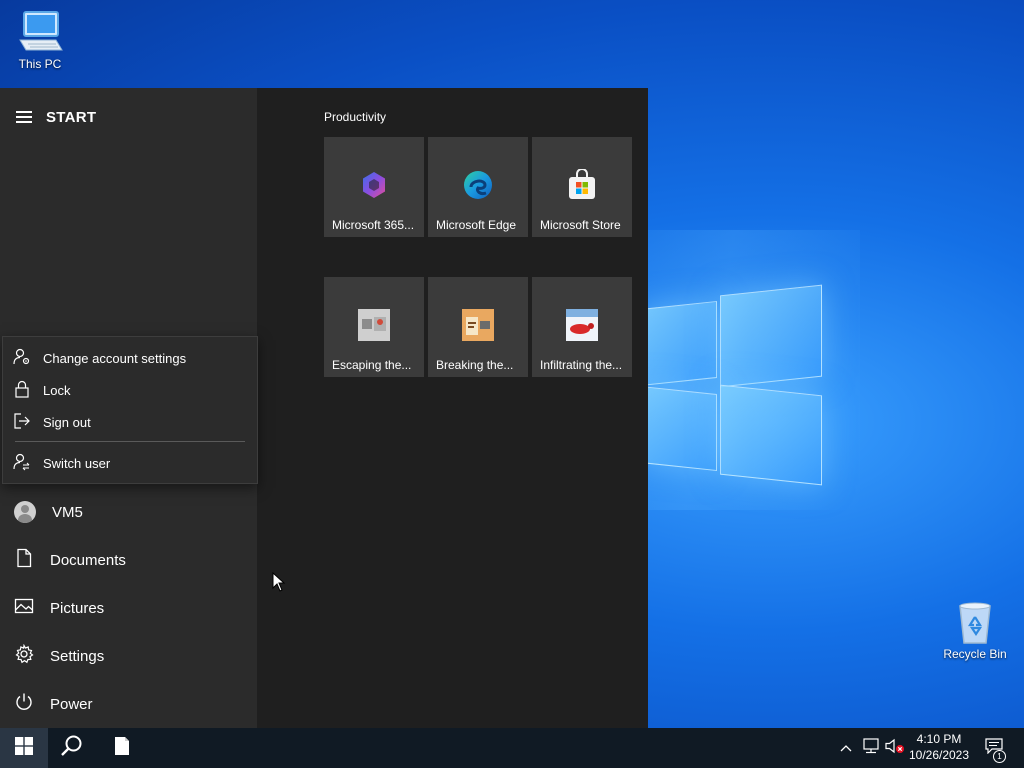  Describe the element at coordinates (24, 117) in the screenshot. I see `hamburger-menu-icon` at that location.